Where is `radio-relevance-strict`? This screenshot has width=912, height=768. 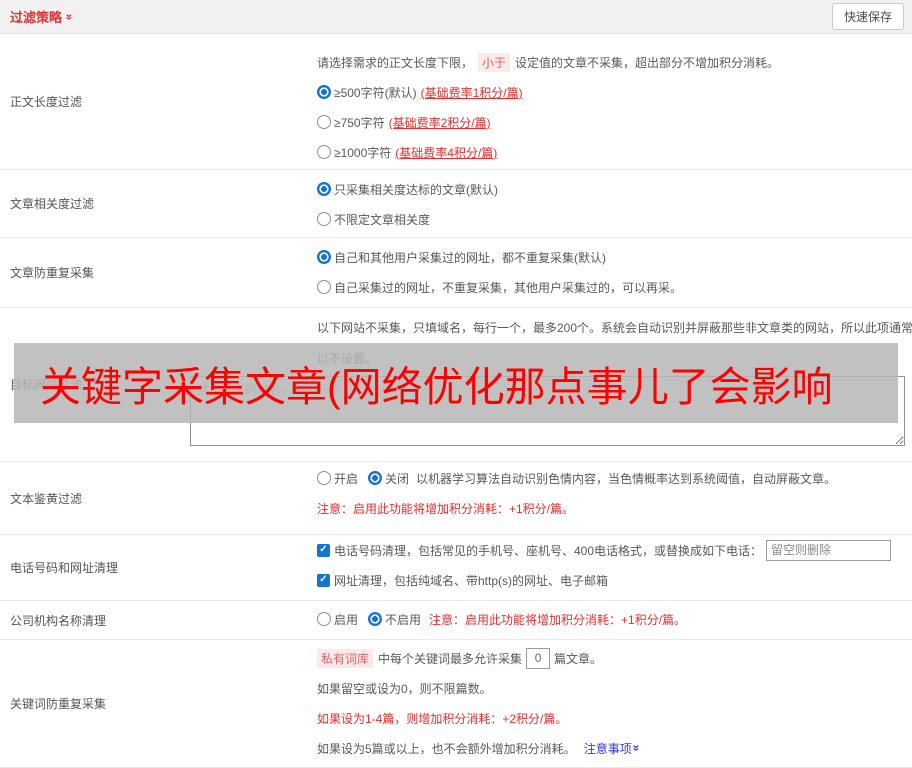
radio-relevance-strict is located at coordinates (324, 189).